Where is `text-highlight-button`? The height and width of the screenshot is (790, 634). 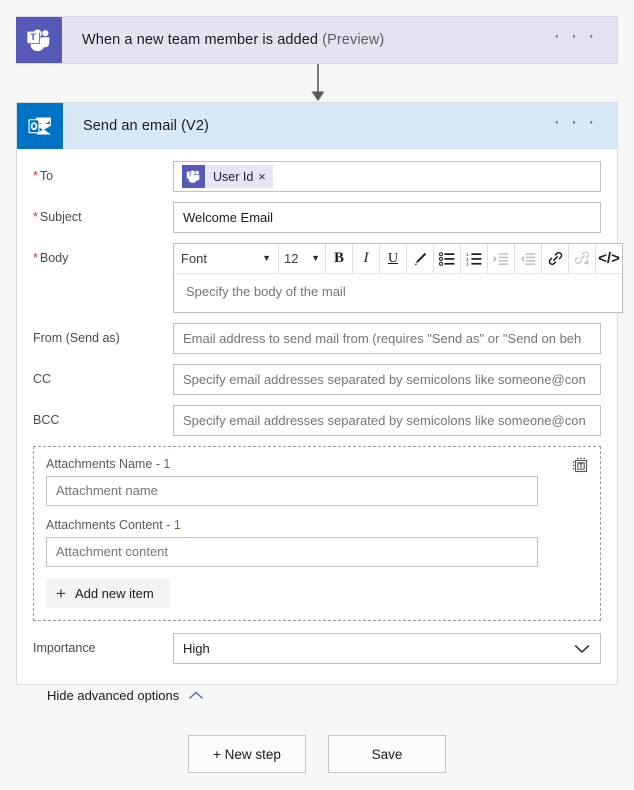 text-highlight-button is located at coordinates (420, 258).